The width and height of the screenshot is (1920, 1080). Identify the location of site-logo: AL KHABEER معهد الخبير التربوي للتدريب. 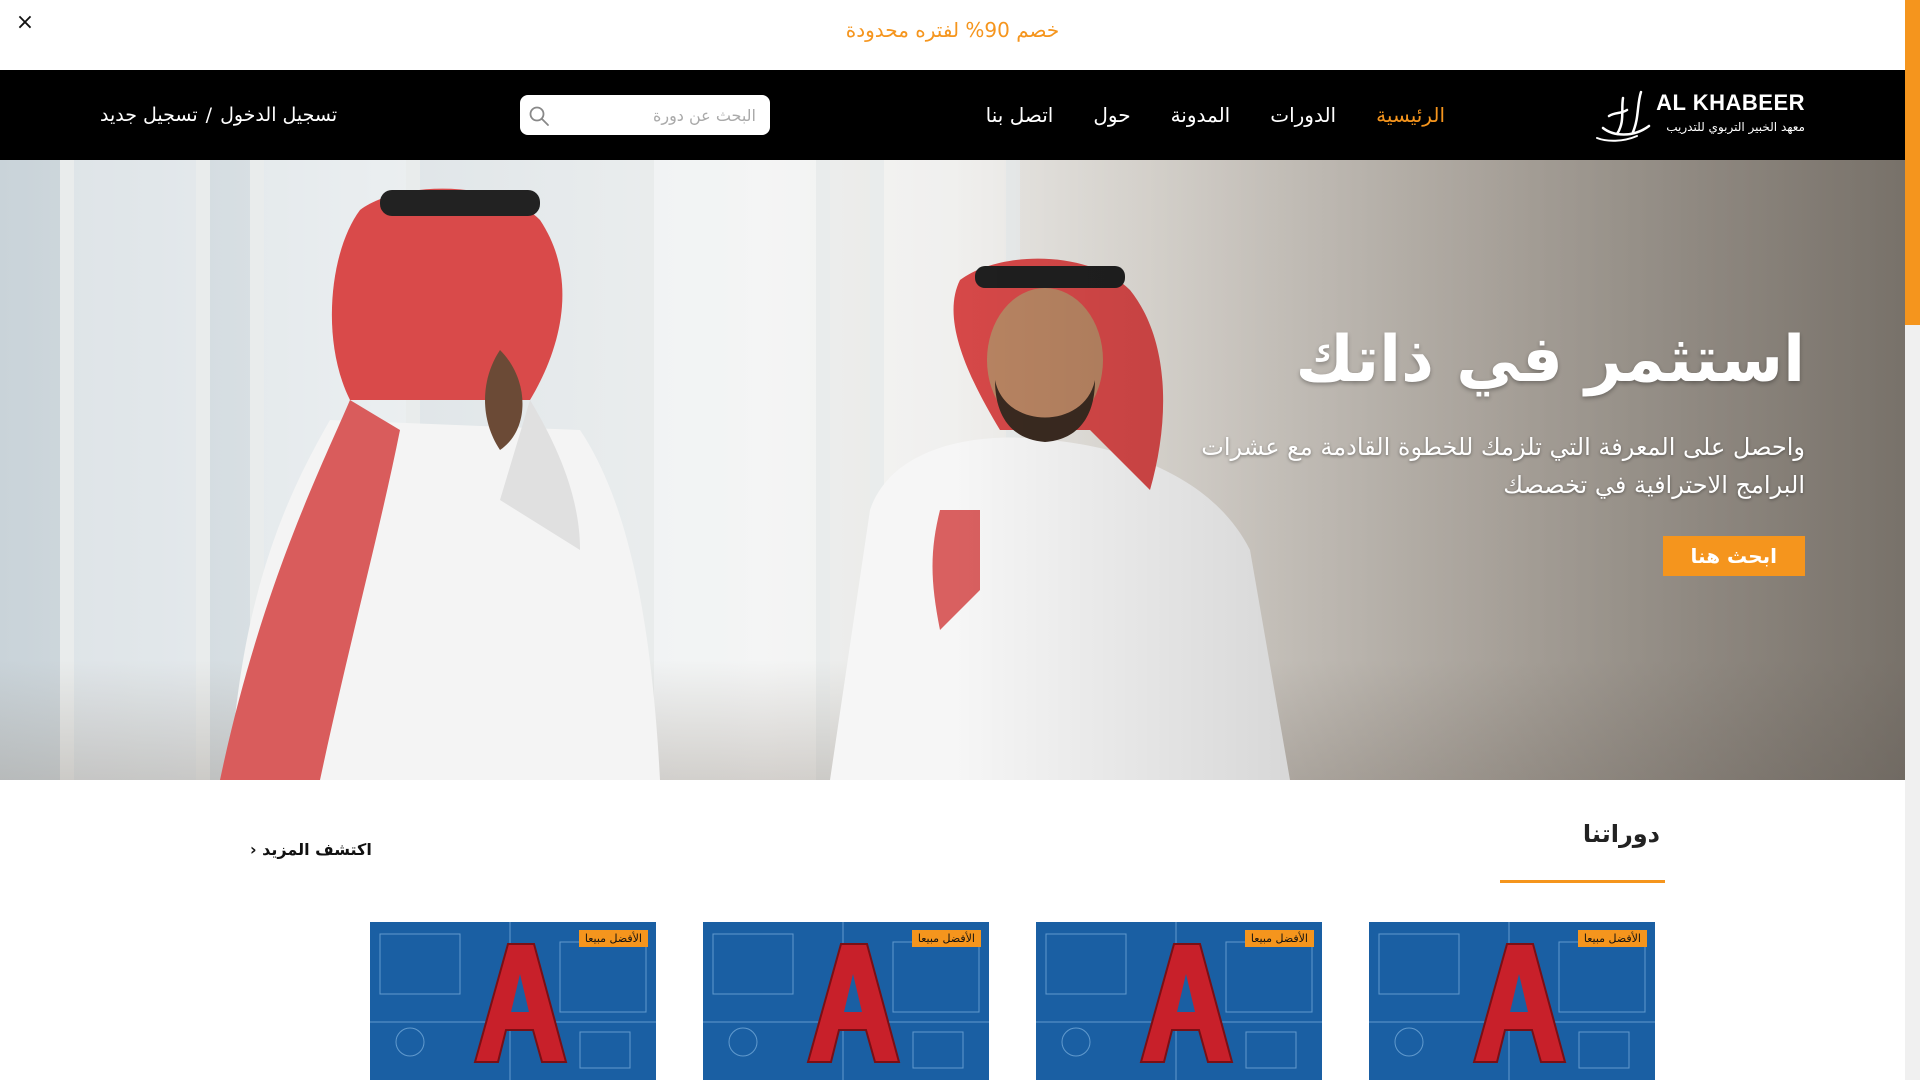
(1697, 116).